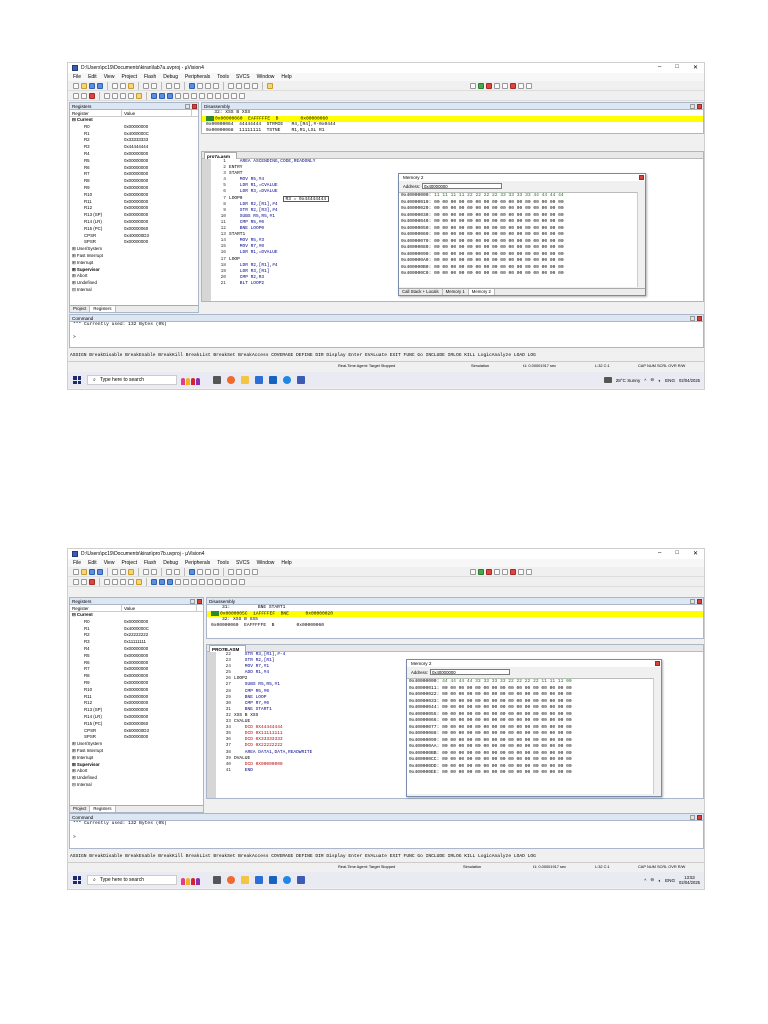 The image size is (768, 1024). What do you see at coordinates (208, 571) in the screenshot?
I see `bookmark-next-icon` at bounding box center [208, 571].